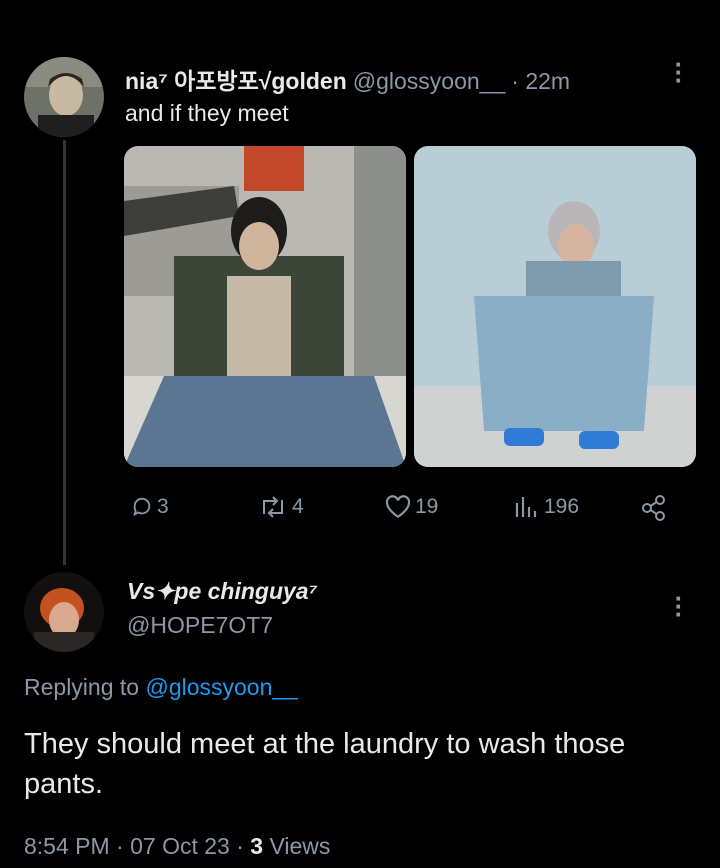 This screenshot has width=720, height=868. Describe the element at coordinates (679, 606) in the screenshot. I see `tweet2-more-icon: · · ·` at that location.